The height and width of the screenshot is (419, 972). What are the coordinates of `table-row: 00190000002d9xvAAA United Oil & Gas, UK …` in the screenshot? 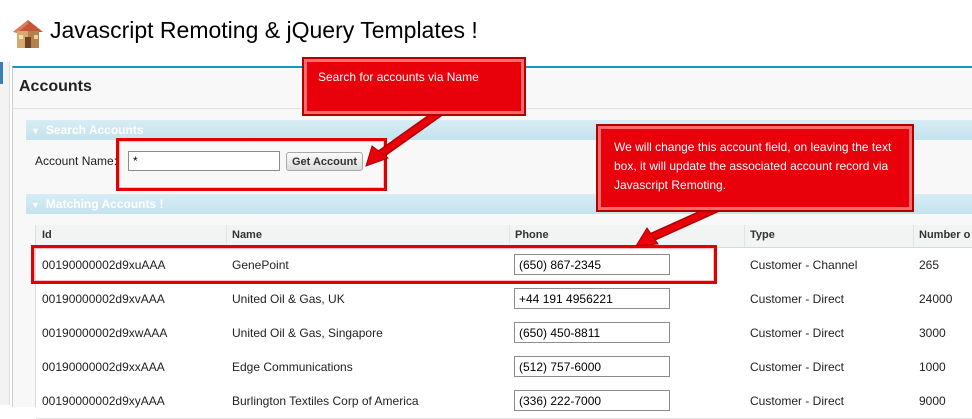 It's located at (504, 299).